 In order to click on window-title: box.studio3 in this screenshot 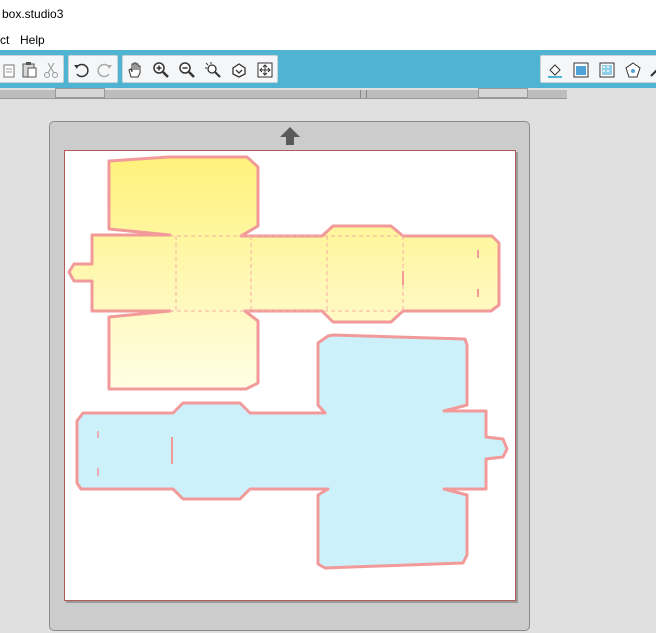, I will do `click(33, 14)`.